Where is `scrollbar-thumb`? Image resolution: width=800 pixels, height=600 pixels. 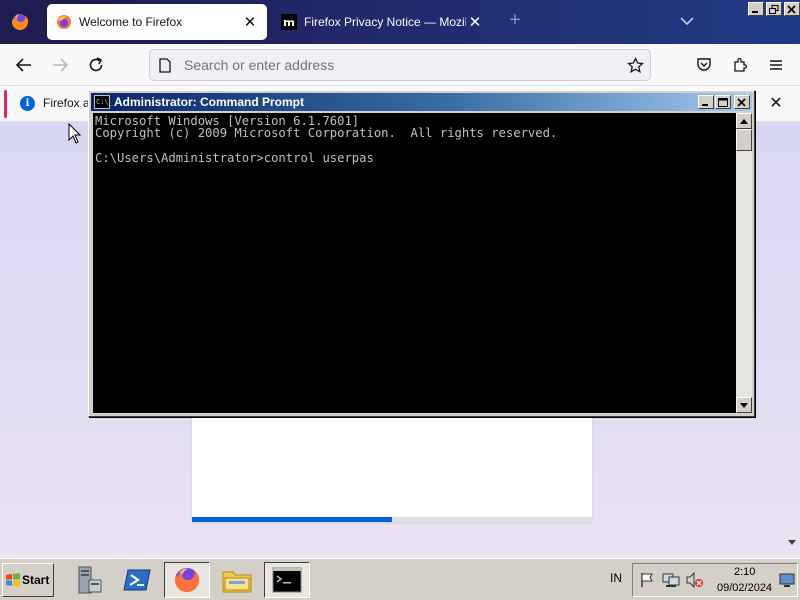
scrollbar-thumb is located at coordinates (744, 140).